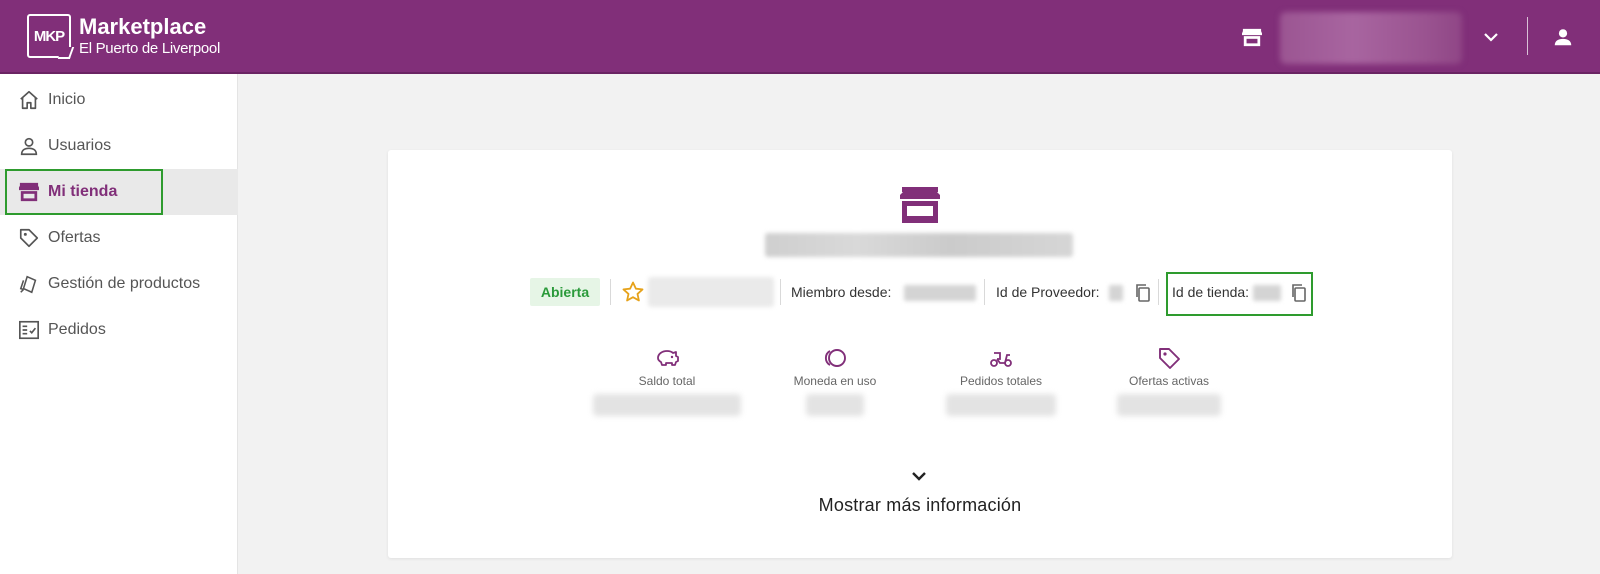  I want to click on stat-label: Saldo total, so click(667, 381).